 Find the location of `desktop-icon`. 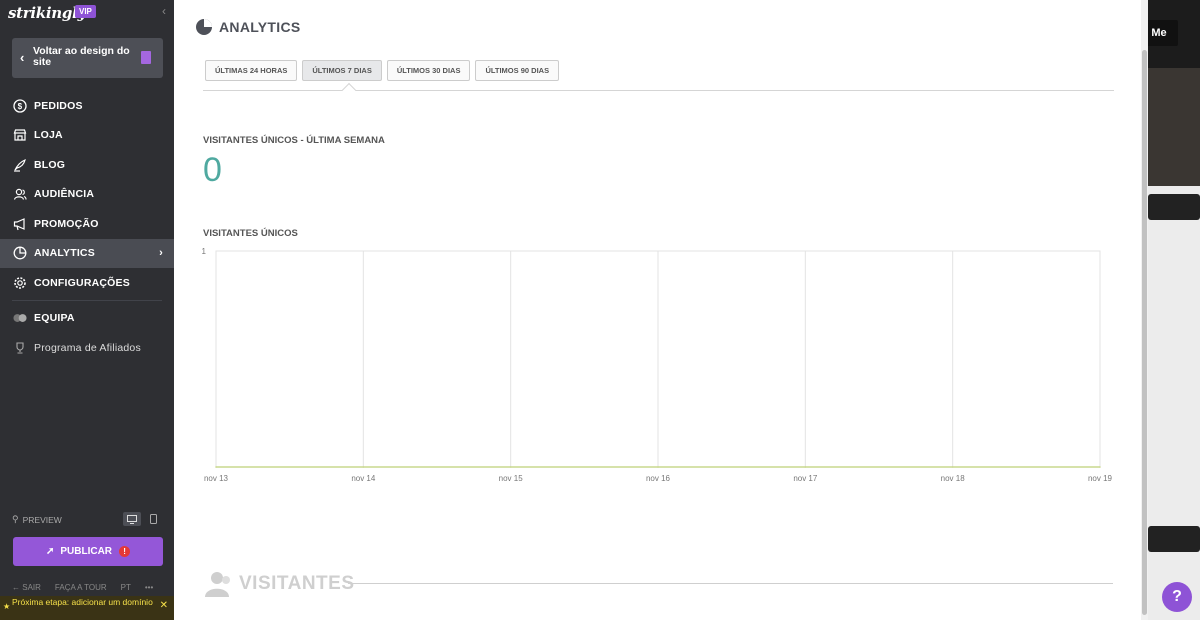

desktop-icon is located at coordinates (132, 519).